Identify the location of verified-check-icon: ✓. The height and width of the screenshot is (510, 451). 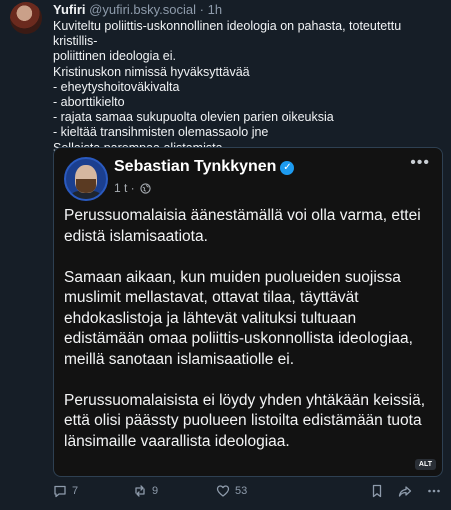
(287, 168).